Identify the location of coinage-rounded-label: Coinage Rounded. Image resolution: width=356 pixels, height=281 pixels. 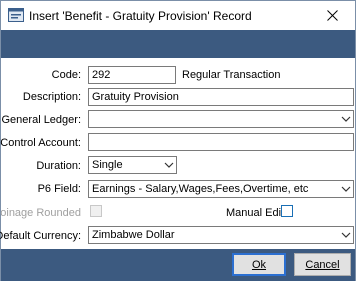
(40, 213).